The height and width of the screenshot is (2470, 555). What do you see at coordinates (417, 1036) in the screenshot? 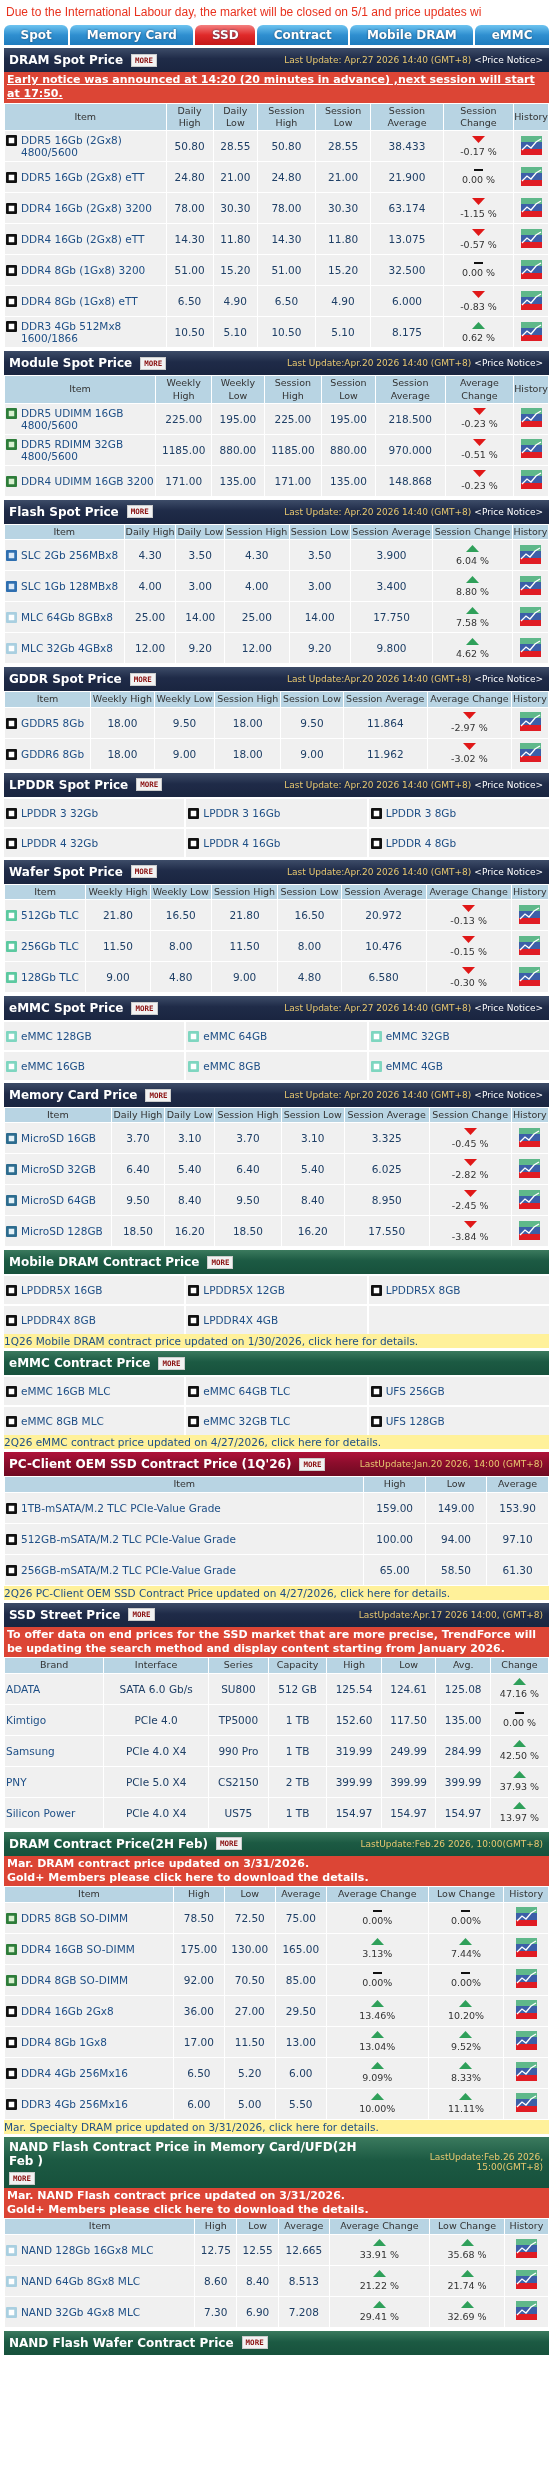
I see `item-link: eMMC 32GB` at bounding box center [417, 1036].